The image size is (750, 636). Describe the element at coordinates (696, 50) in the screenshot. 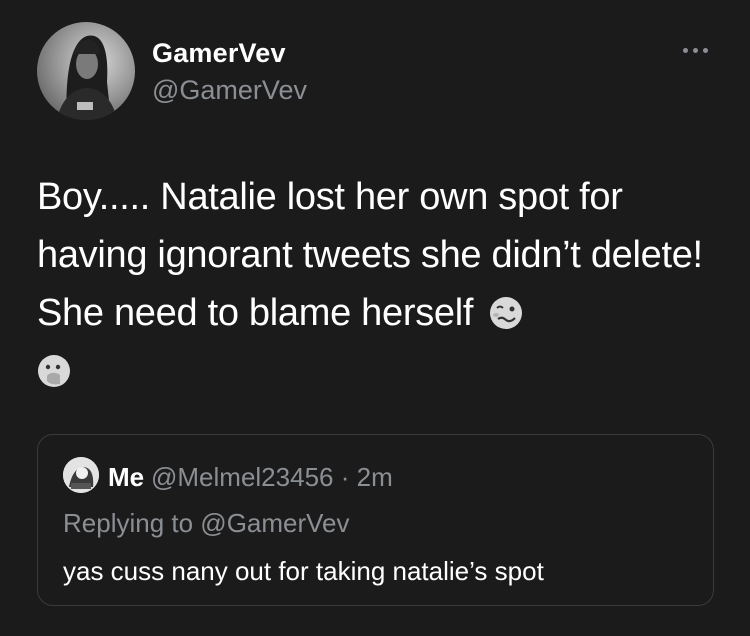

I see `more-options-icon` at that location.